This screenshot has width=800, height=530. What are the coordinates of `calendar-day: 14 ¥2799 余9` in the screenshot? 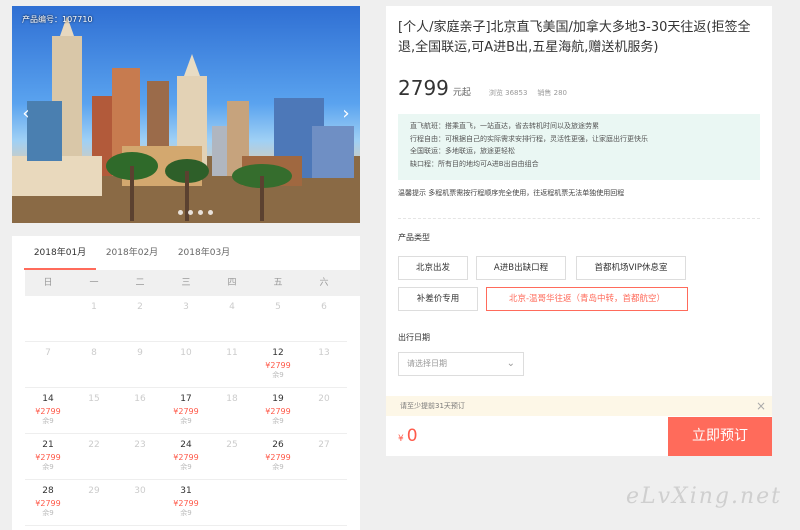 It's located at (48, 411).